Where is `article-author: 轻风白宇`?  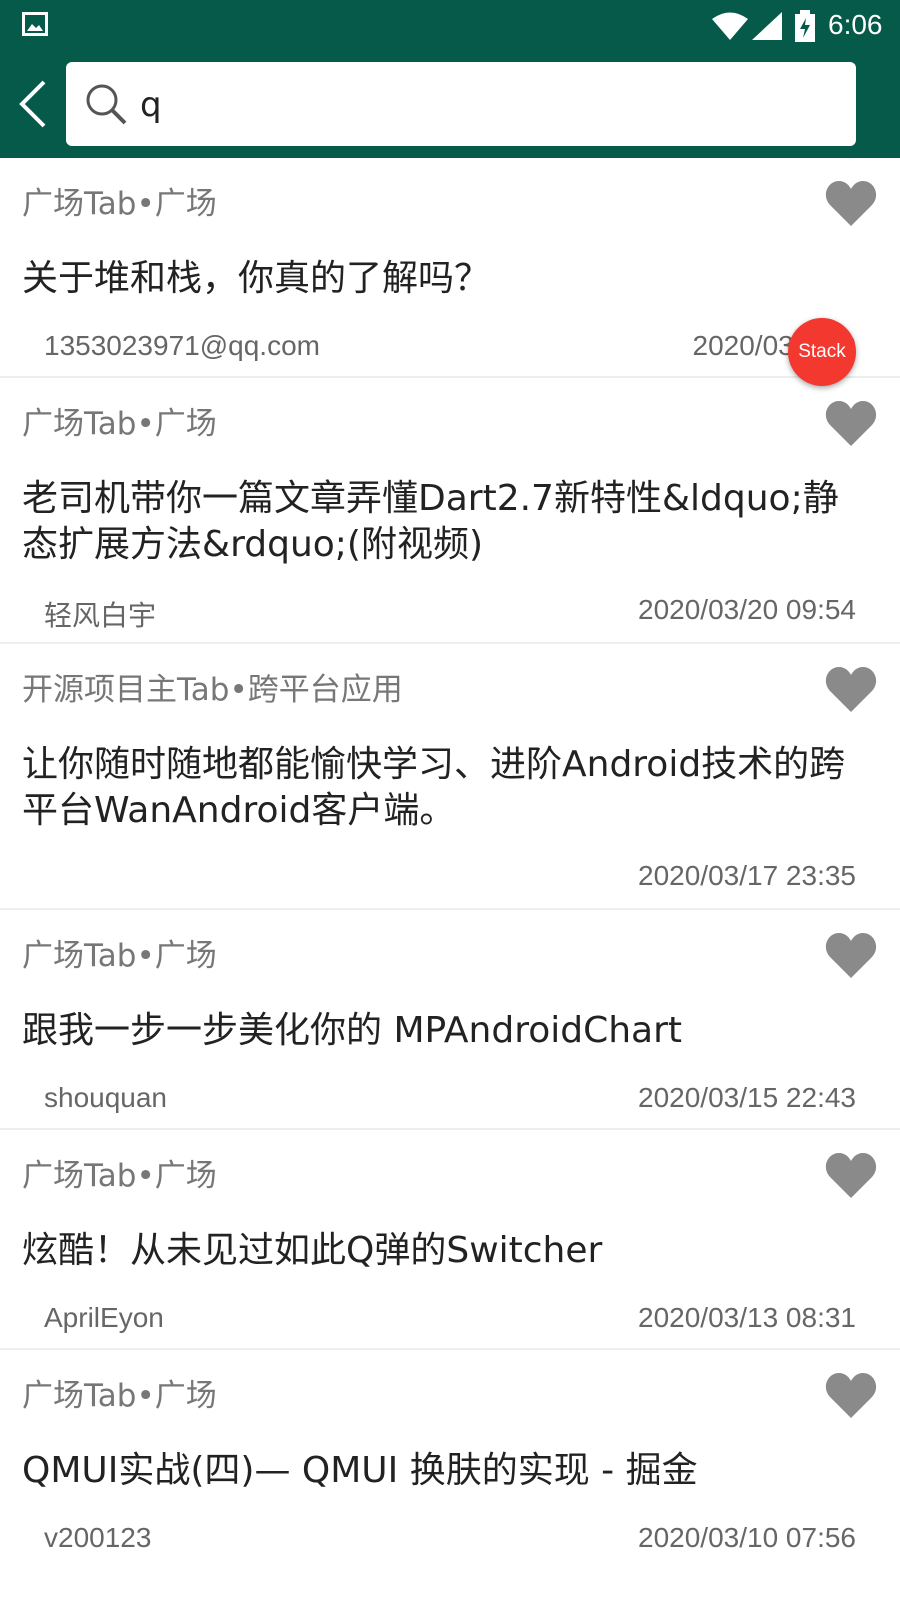 article-author: 轻风白宇 is located at coordinates (100, 615).